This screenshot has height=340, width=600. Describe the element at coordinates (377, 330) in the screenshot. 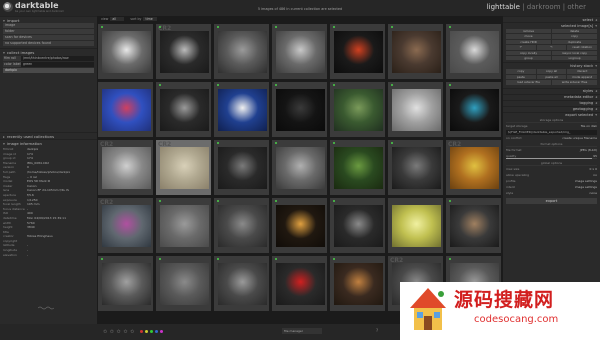

I see `help-icon: ?` at that location.